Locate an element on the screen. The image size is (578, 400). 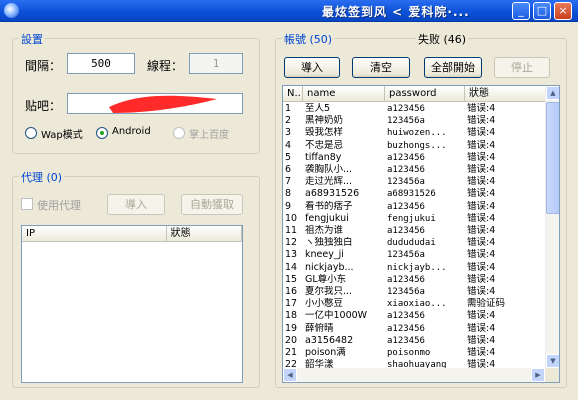
table-row: 9 看书的痞子 a123456 错误:4 is located at coordinates (406, 207).